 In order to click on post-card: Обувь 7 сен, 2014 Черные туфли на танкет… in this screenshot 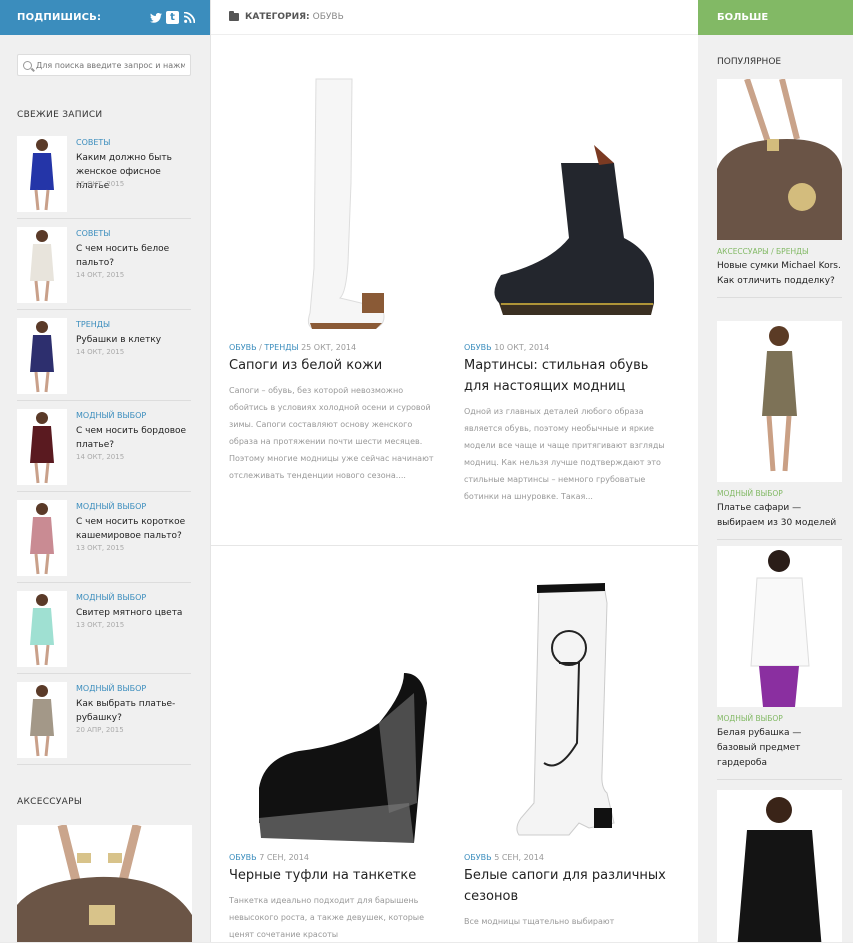, I will do `click(334, 750)`.